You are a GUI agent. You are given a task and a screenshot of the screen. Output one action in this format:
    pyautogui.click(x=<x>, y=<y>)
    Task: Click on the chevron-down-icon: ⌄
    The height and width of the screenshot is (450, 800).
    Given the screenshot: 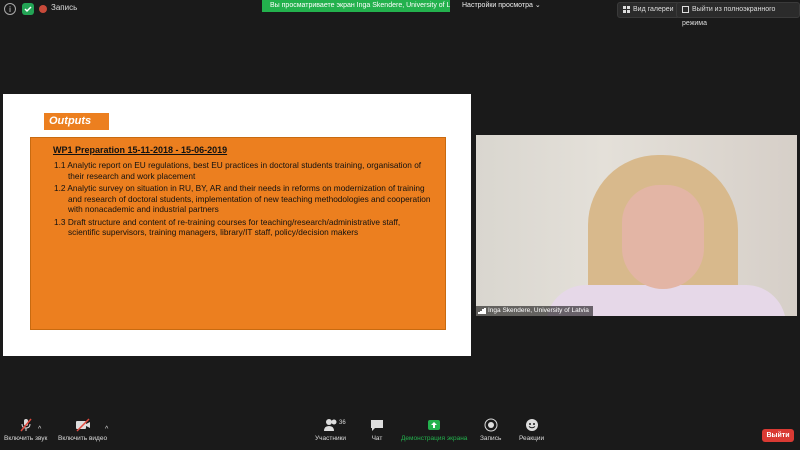 What is the action you would take?
    pyautogui.click(x=537, y=5)
    